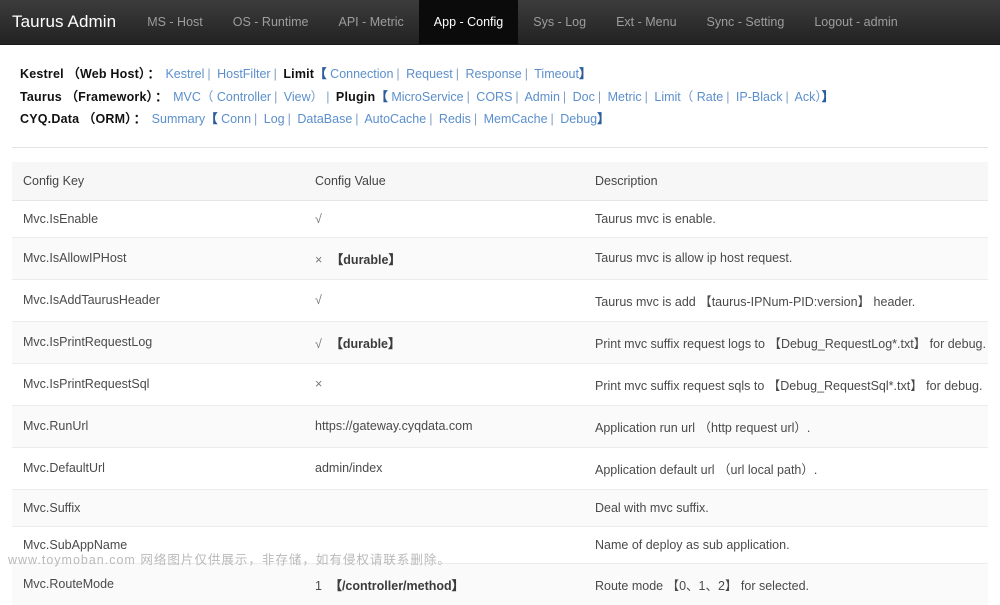 Image resolution: width=1000 pixels, height=605 pixels. Describe the element at coordinates (427, 97) in the screenshot. I see `module-link-microservice: MicroService` at that location.